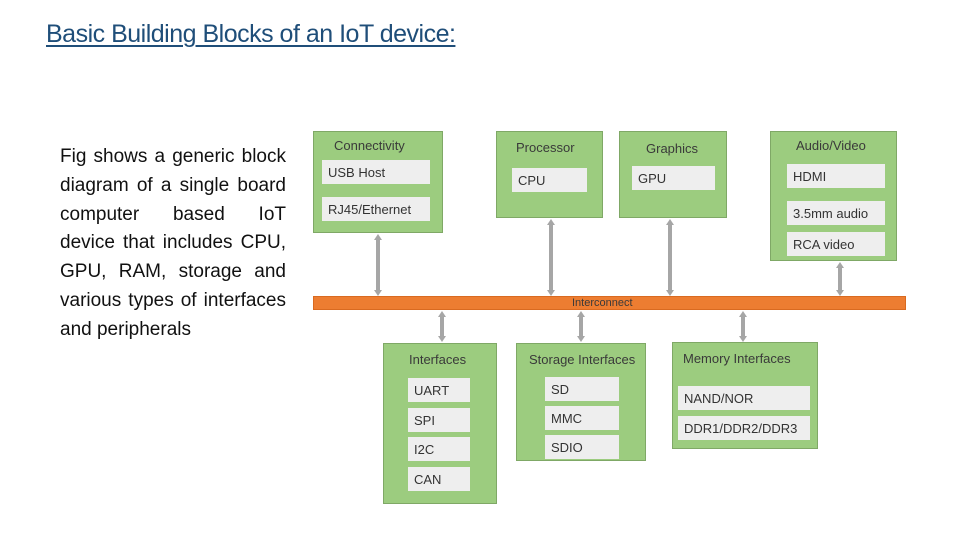 The height and width of the screenshot is (540, 960). I want to click on block-title: Processor, so click(545, 147).